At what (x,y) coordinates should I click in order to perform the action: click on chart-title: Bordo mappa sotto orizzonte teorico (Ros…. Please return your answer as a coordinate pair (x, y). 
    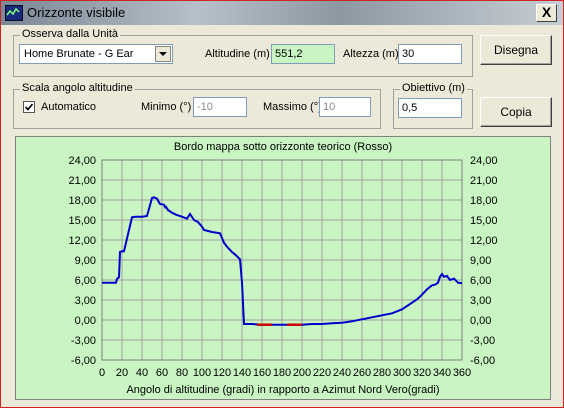
    Looking at the image, I should click on (283, 147).